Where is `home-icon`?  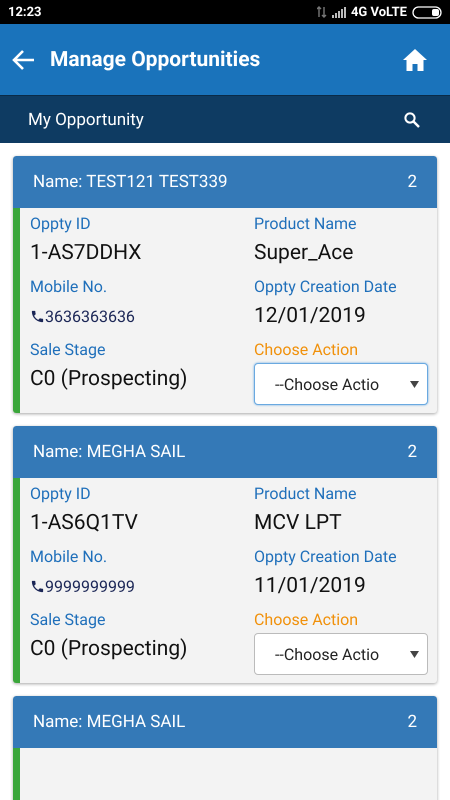 home-icon is located at coordinates (415, 60).